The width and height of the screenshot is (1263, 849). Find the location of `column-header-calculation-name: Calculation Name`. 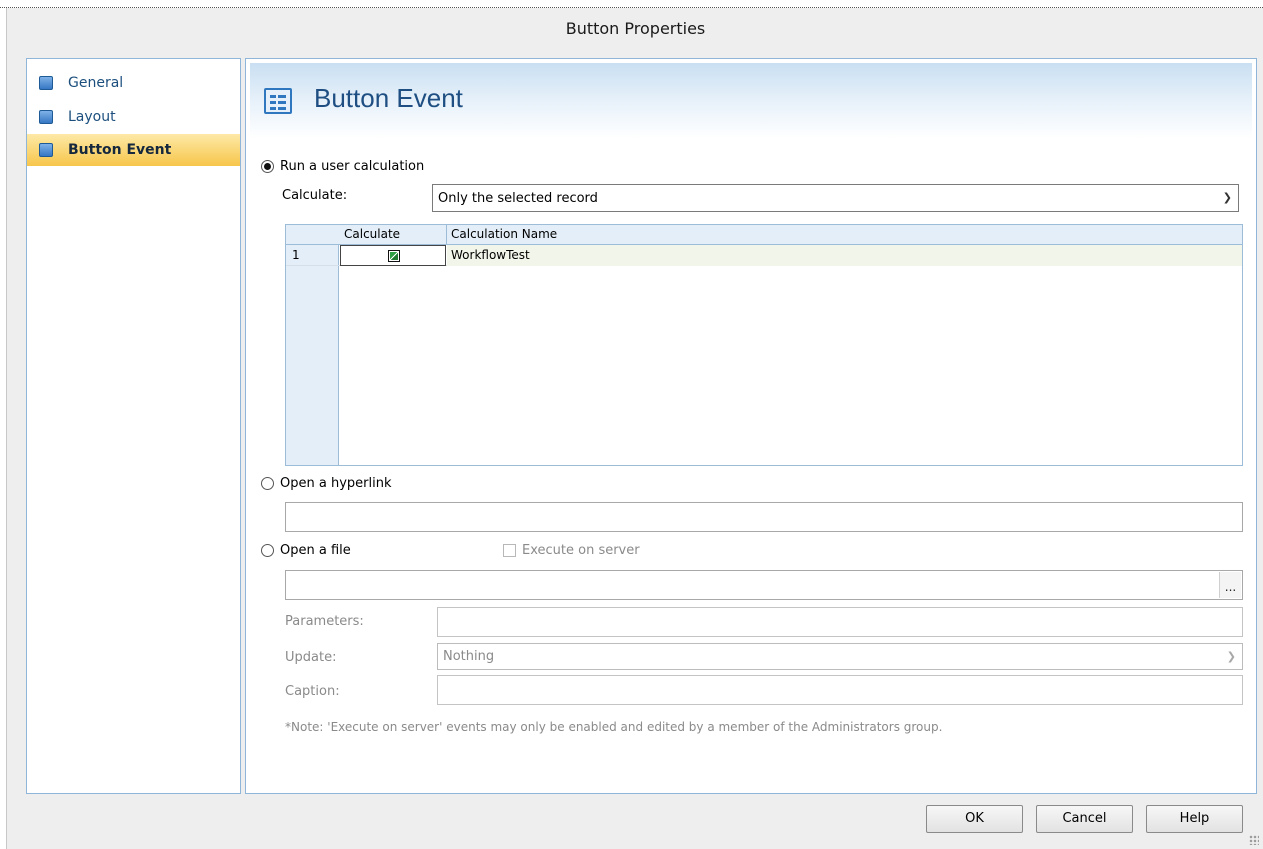

column-header-calculation-name: Calculation Name is located at coordinates (844, 235).